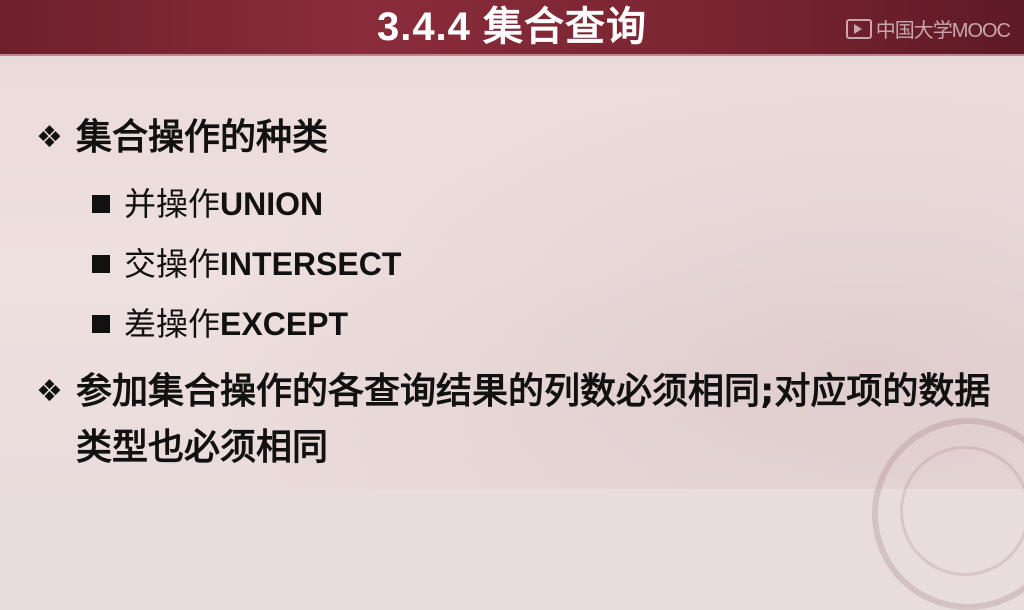  I want to click on title-bar: 3.4.4 集合查询 中国大学MOOC, so click(512, 28).